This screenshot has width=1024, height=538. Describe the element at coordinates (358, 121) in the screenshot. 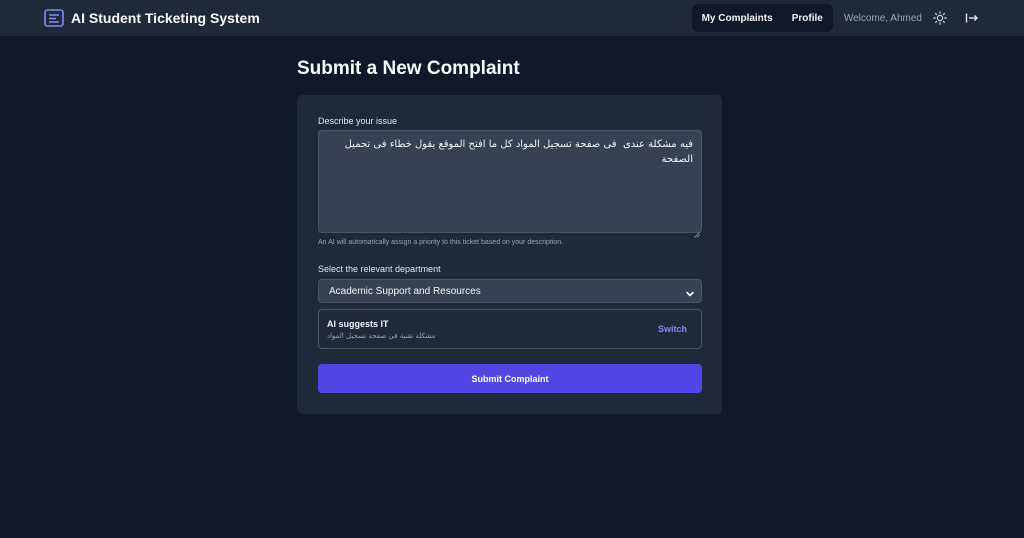

I see `issue-label: Describe your issue` at that location.